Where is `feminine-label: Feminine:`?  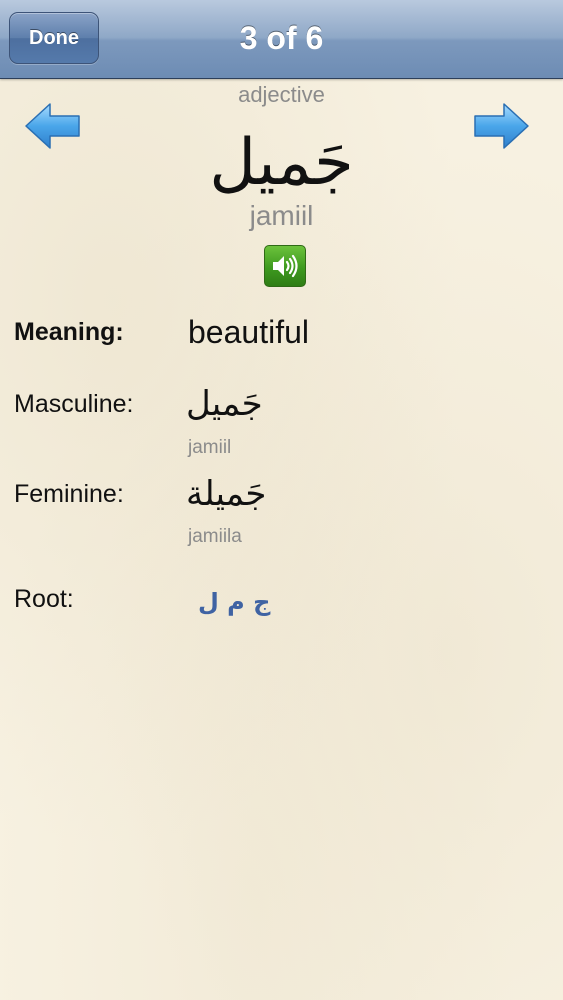
feminine-label: Feminine: is located at coordinates (69, 494).